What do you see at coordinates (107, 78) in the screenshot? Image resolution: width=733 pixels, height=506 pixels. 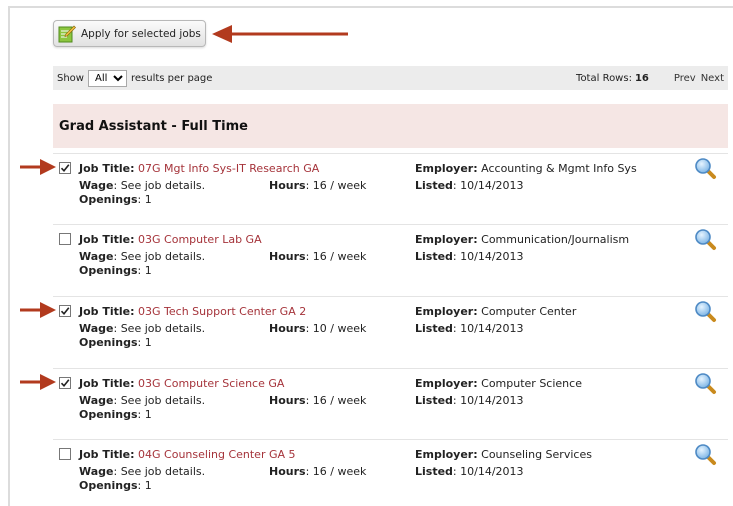 I see `per-page-select: All` at bounding box center [107, 78].